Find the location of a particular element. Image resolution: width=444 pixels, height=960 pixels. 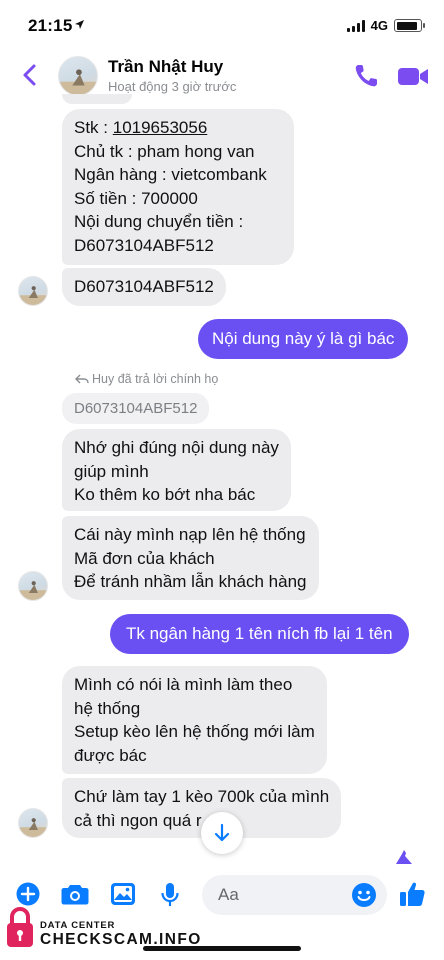

sent-bank-name-text: Tk ngân hàng 1 tên ních fb lại 1 tên is located at coordinates (259, 633).